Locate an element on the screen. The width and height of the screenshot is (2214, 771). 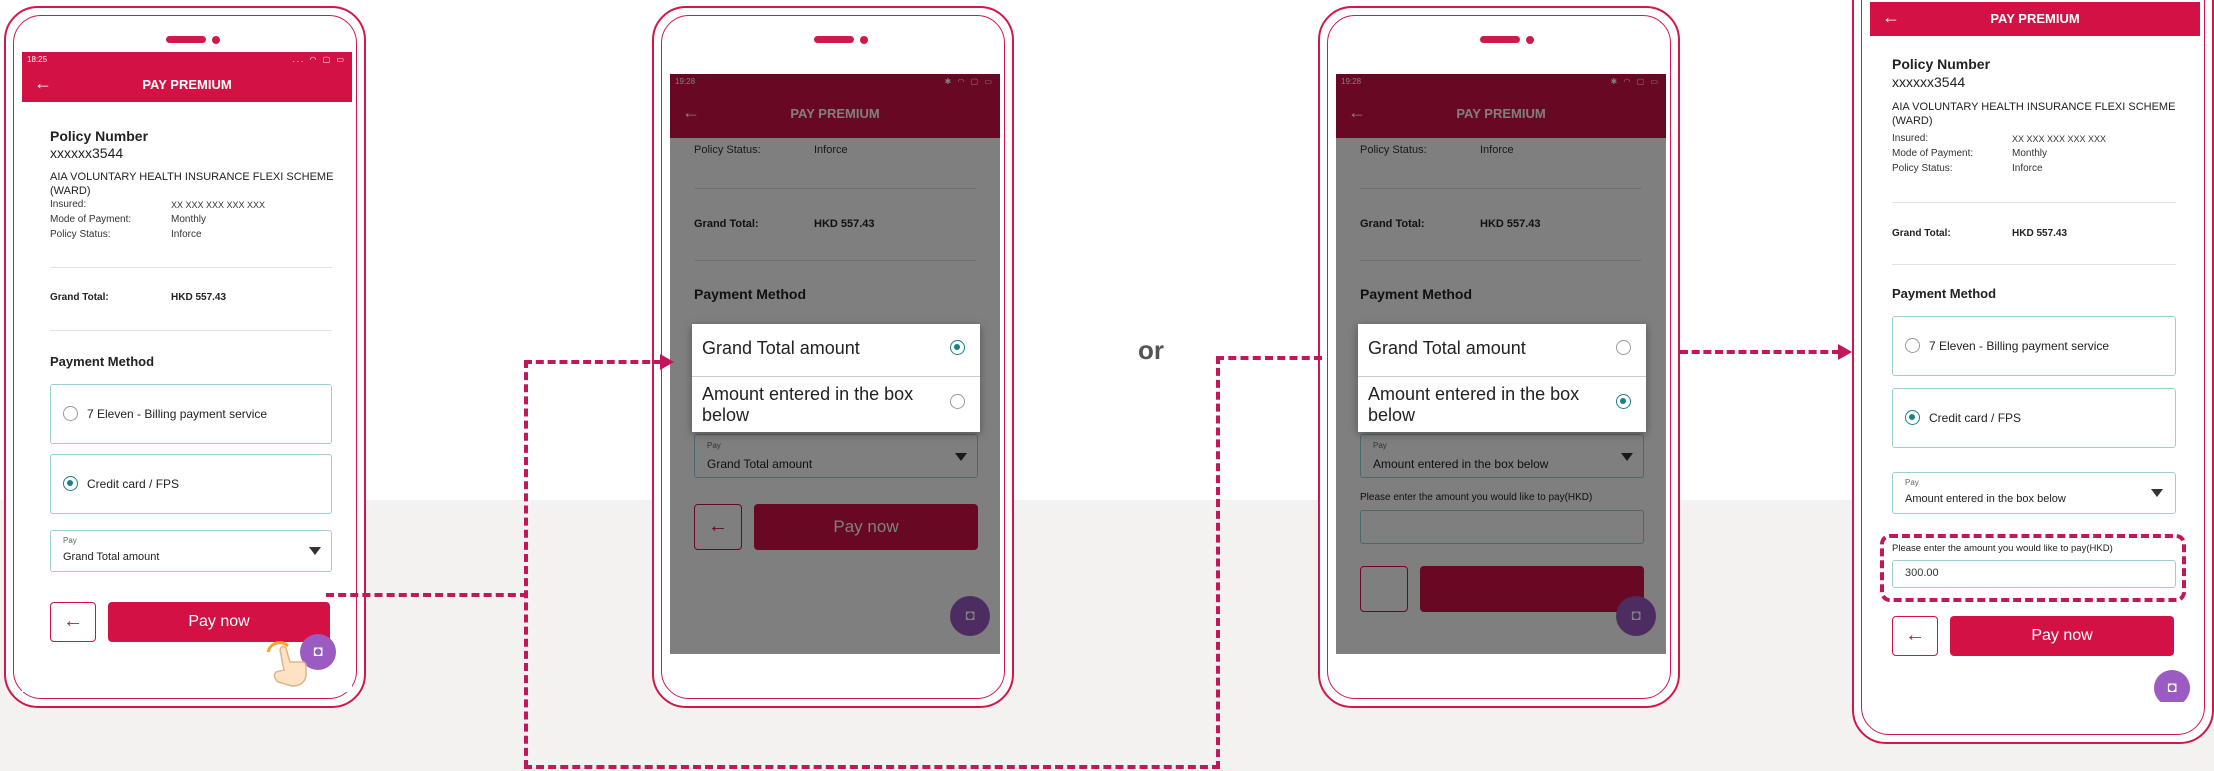
status-bar: 18:25 ... ◠ ▢ ▭ is located at coordinates (187, 59).